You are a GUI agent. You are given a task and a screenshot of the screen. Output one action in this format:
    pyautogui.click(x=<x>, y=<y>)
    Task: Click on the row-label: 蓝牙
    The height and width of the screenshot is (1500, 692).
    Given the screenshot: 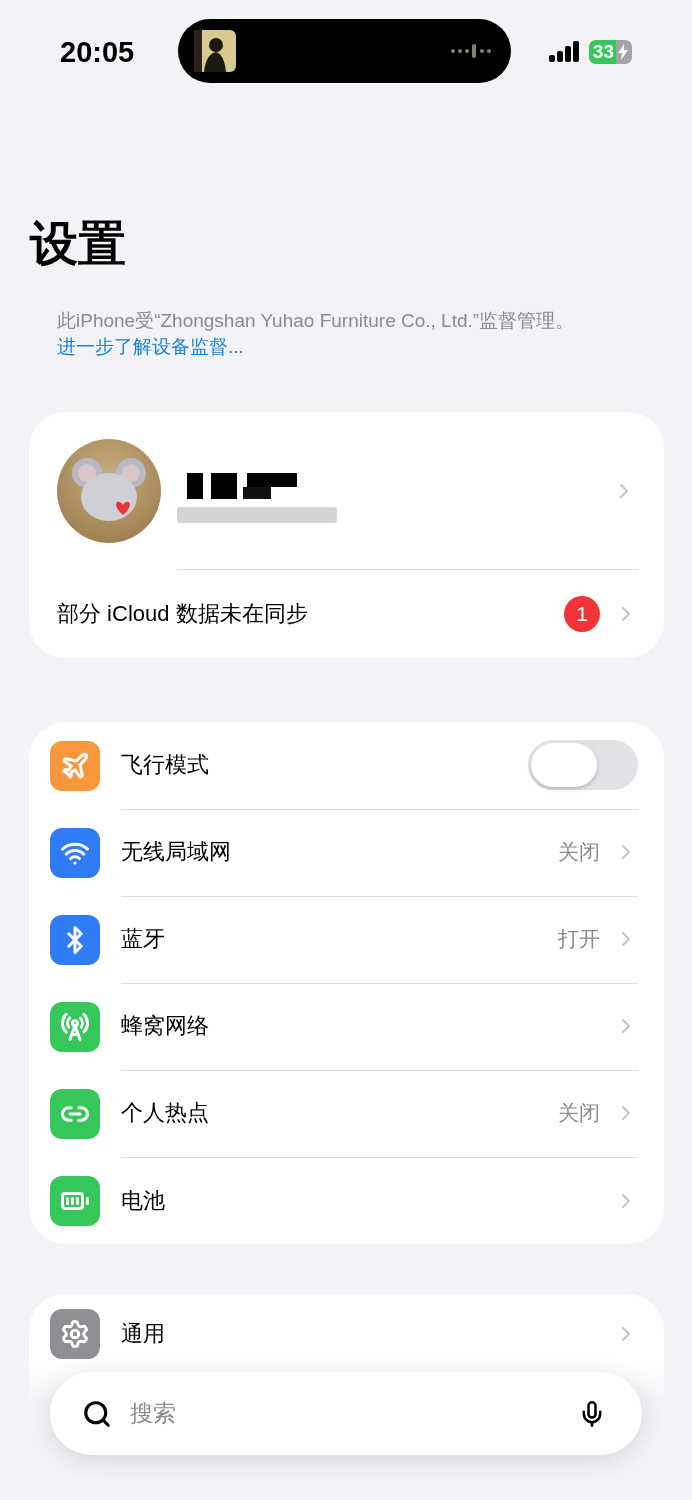 What is the action you would take?
    pyautogui.click(x=143, y=939)
    